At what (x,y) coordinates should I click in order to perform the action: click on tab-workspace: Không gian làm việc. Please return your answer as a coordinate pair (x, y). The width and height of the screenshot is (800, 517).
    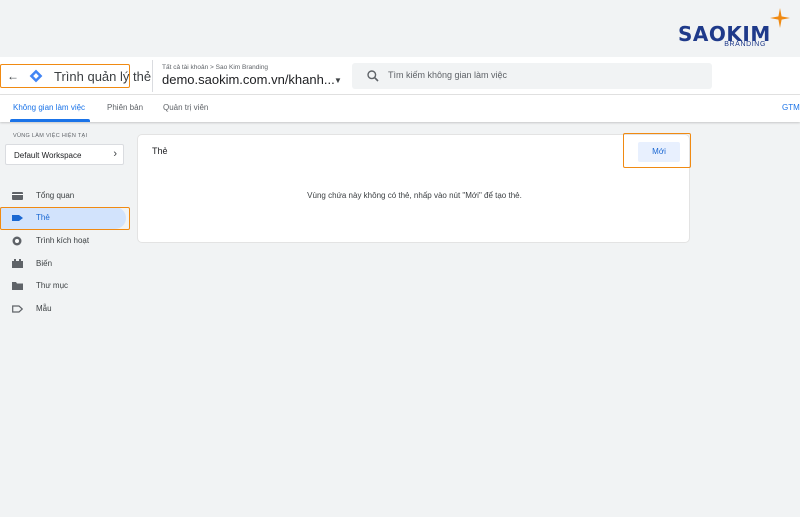
    Looking at the image, I should click on (49, 107).